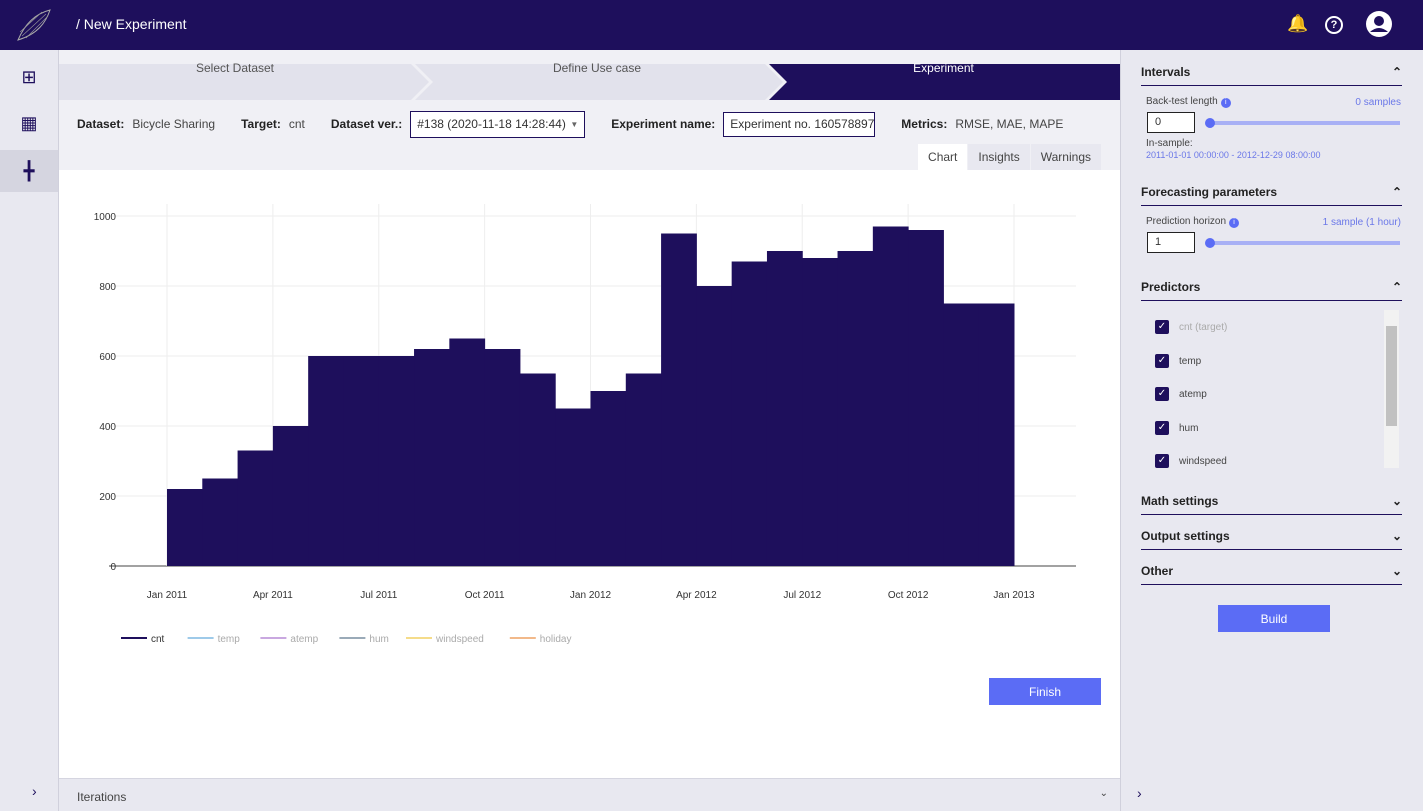 The height and width of the screenshot is (811, 1423). I want to click on section-title: Forecasting parameters, so click(1209, 191).